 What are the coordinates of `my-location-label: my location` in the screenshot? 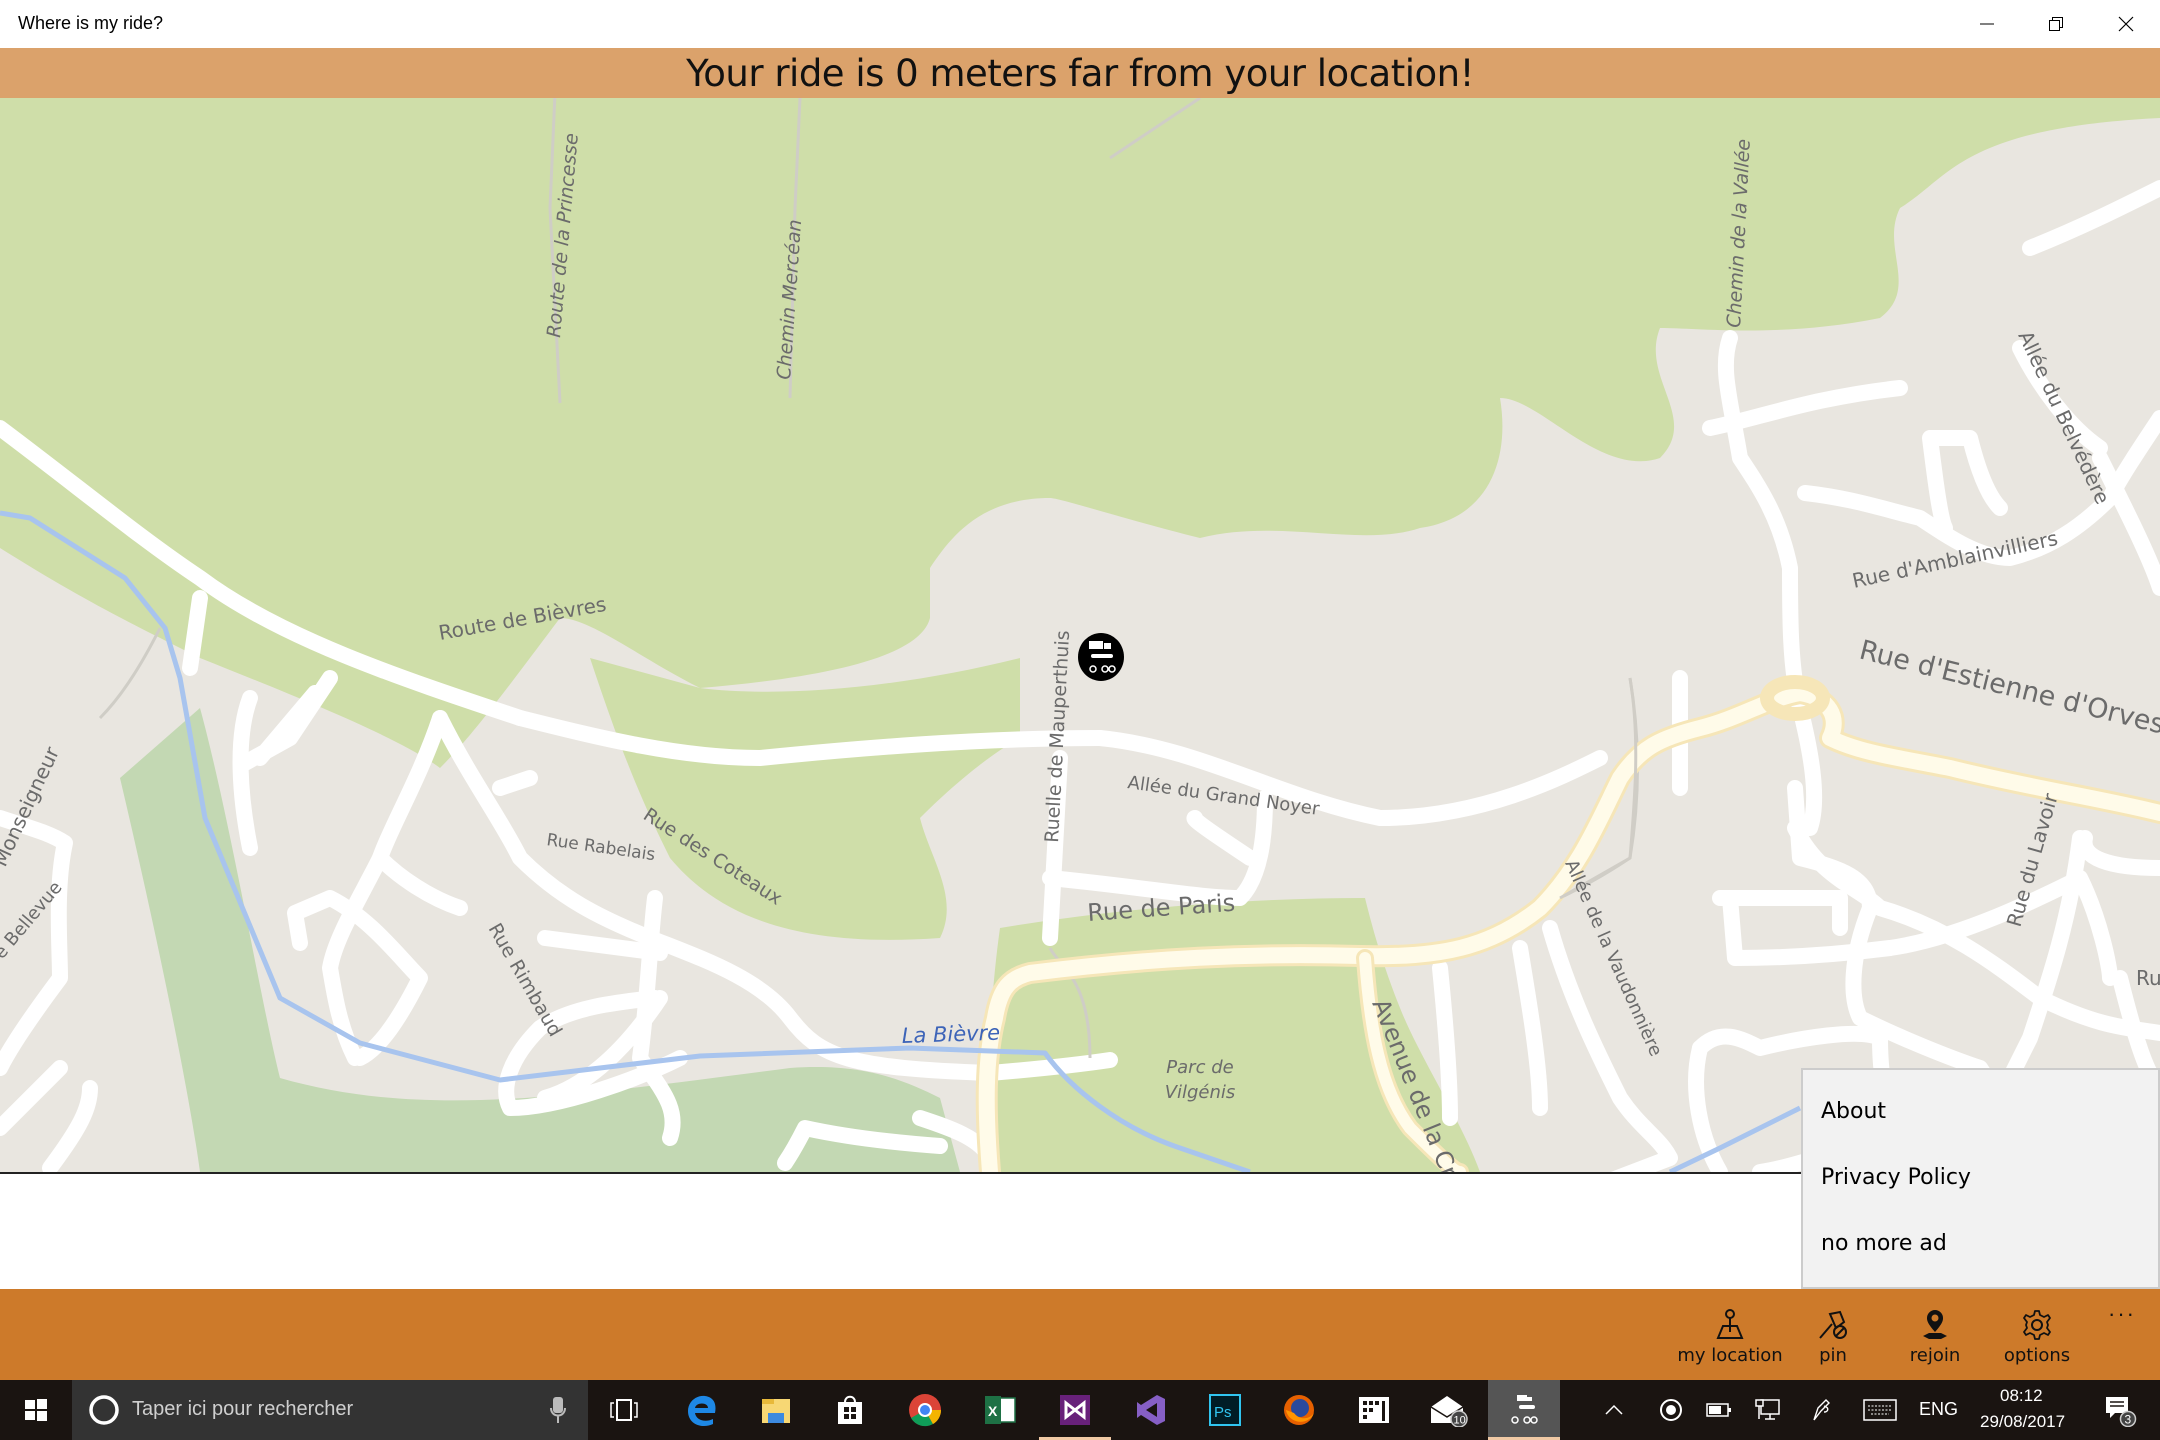 It's located at (1730, 1355).